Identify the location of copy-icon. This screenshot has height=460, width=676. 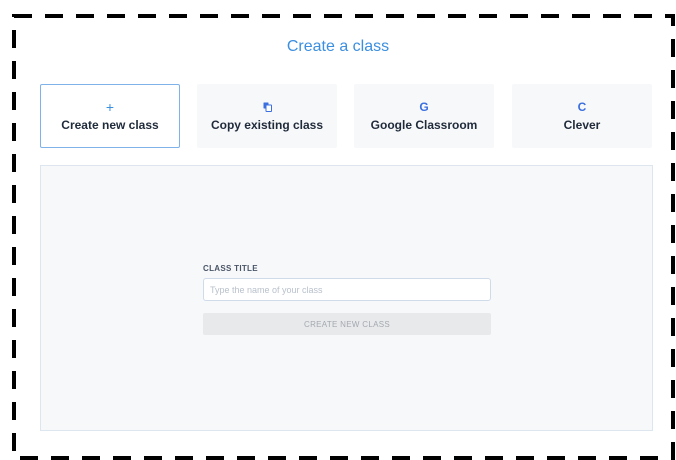
(267, 107).